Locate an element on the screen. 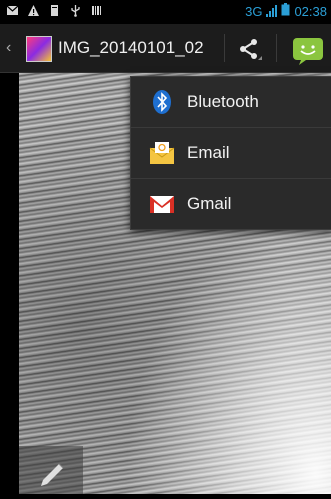  share-menu-item-bluetooth: Bluetooth is located at coordinates (231, 102).